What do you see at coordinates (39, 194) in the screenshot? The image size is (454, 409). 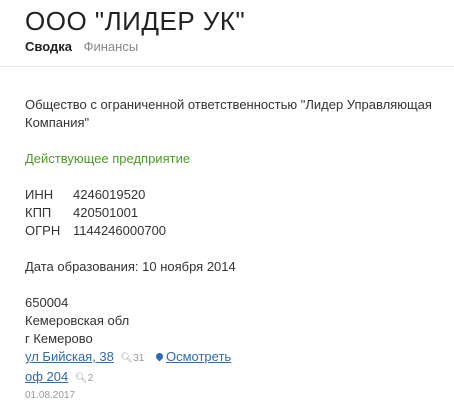 I see `code-label: ИНН` at bounding box center [39, 194].